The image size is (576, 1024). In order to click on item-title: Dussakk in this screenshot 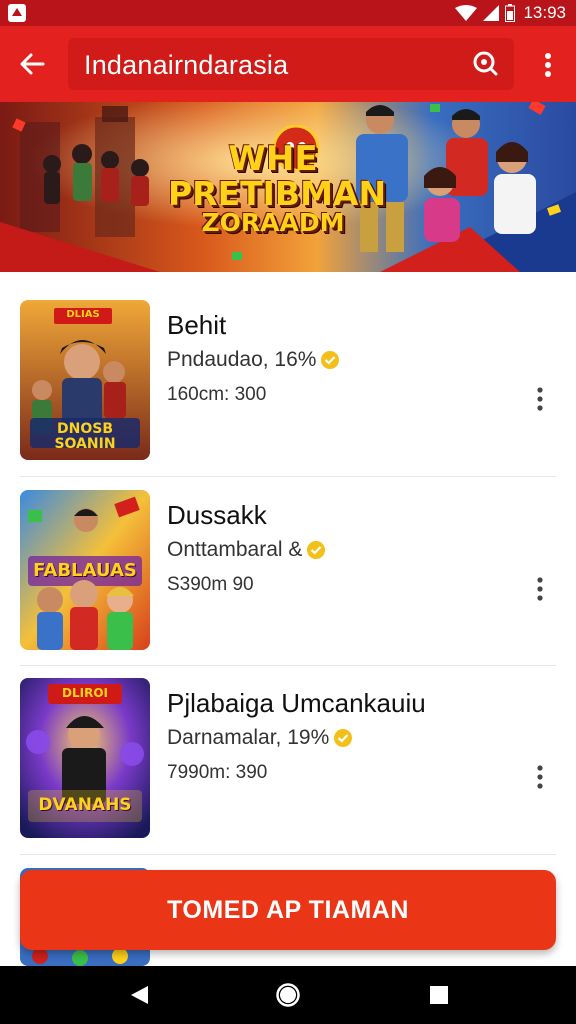, I will do `click(217, 515)`.